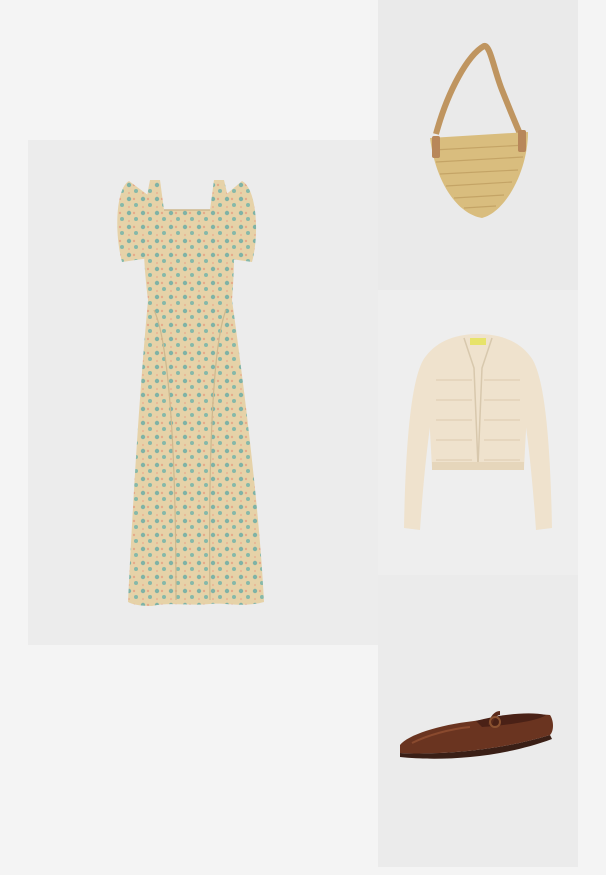  I want to click on floral-dress-icon, so click(190, 393).